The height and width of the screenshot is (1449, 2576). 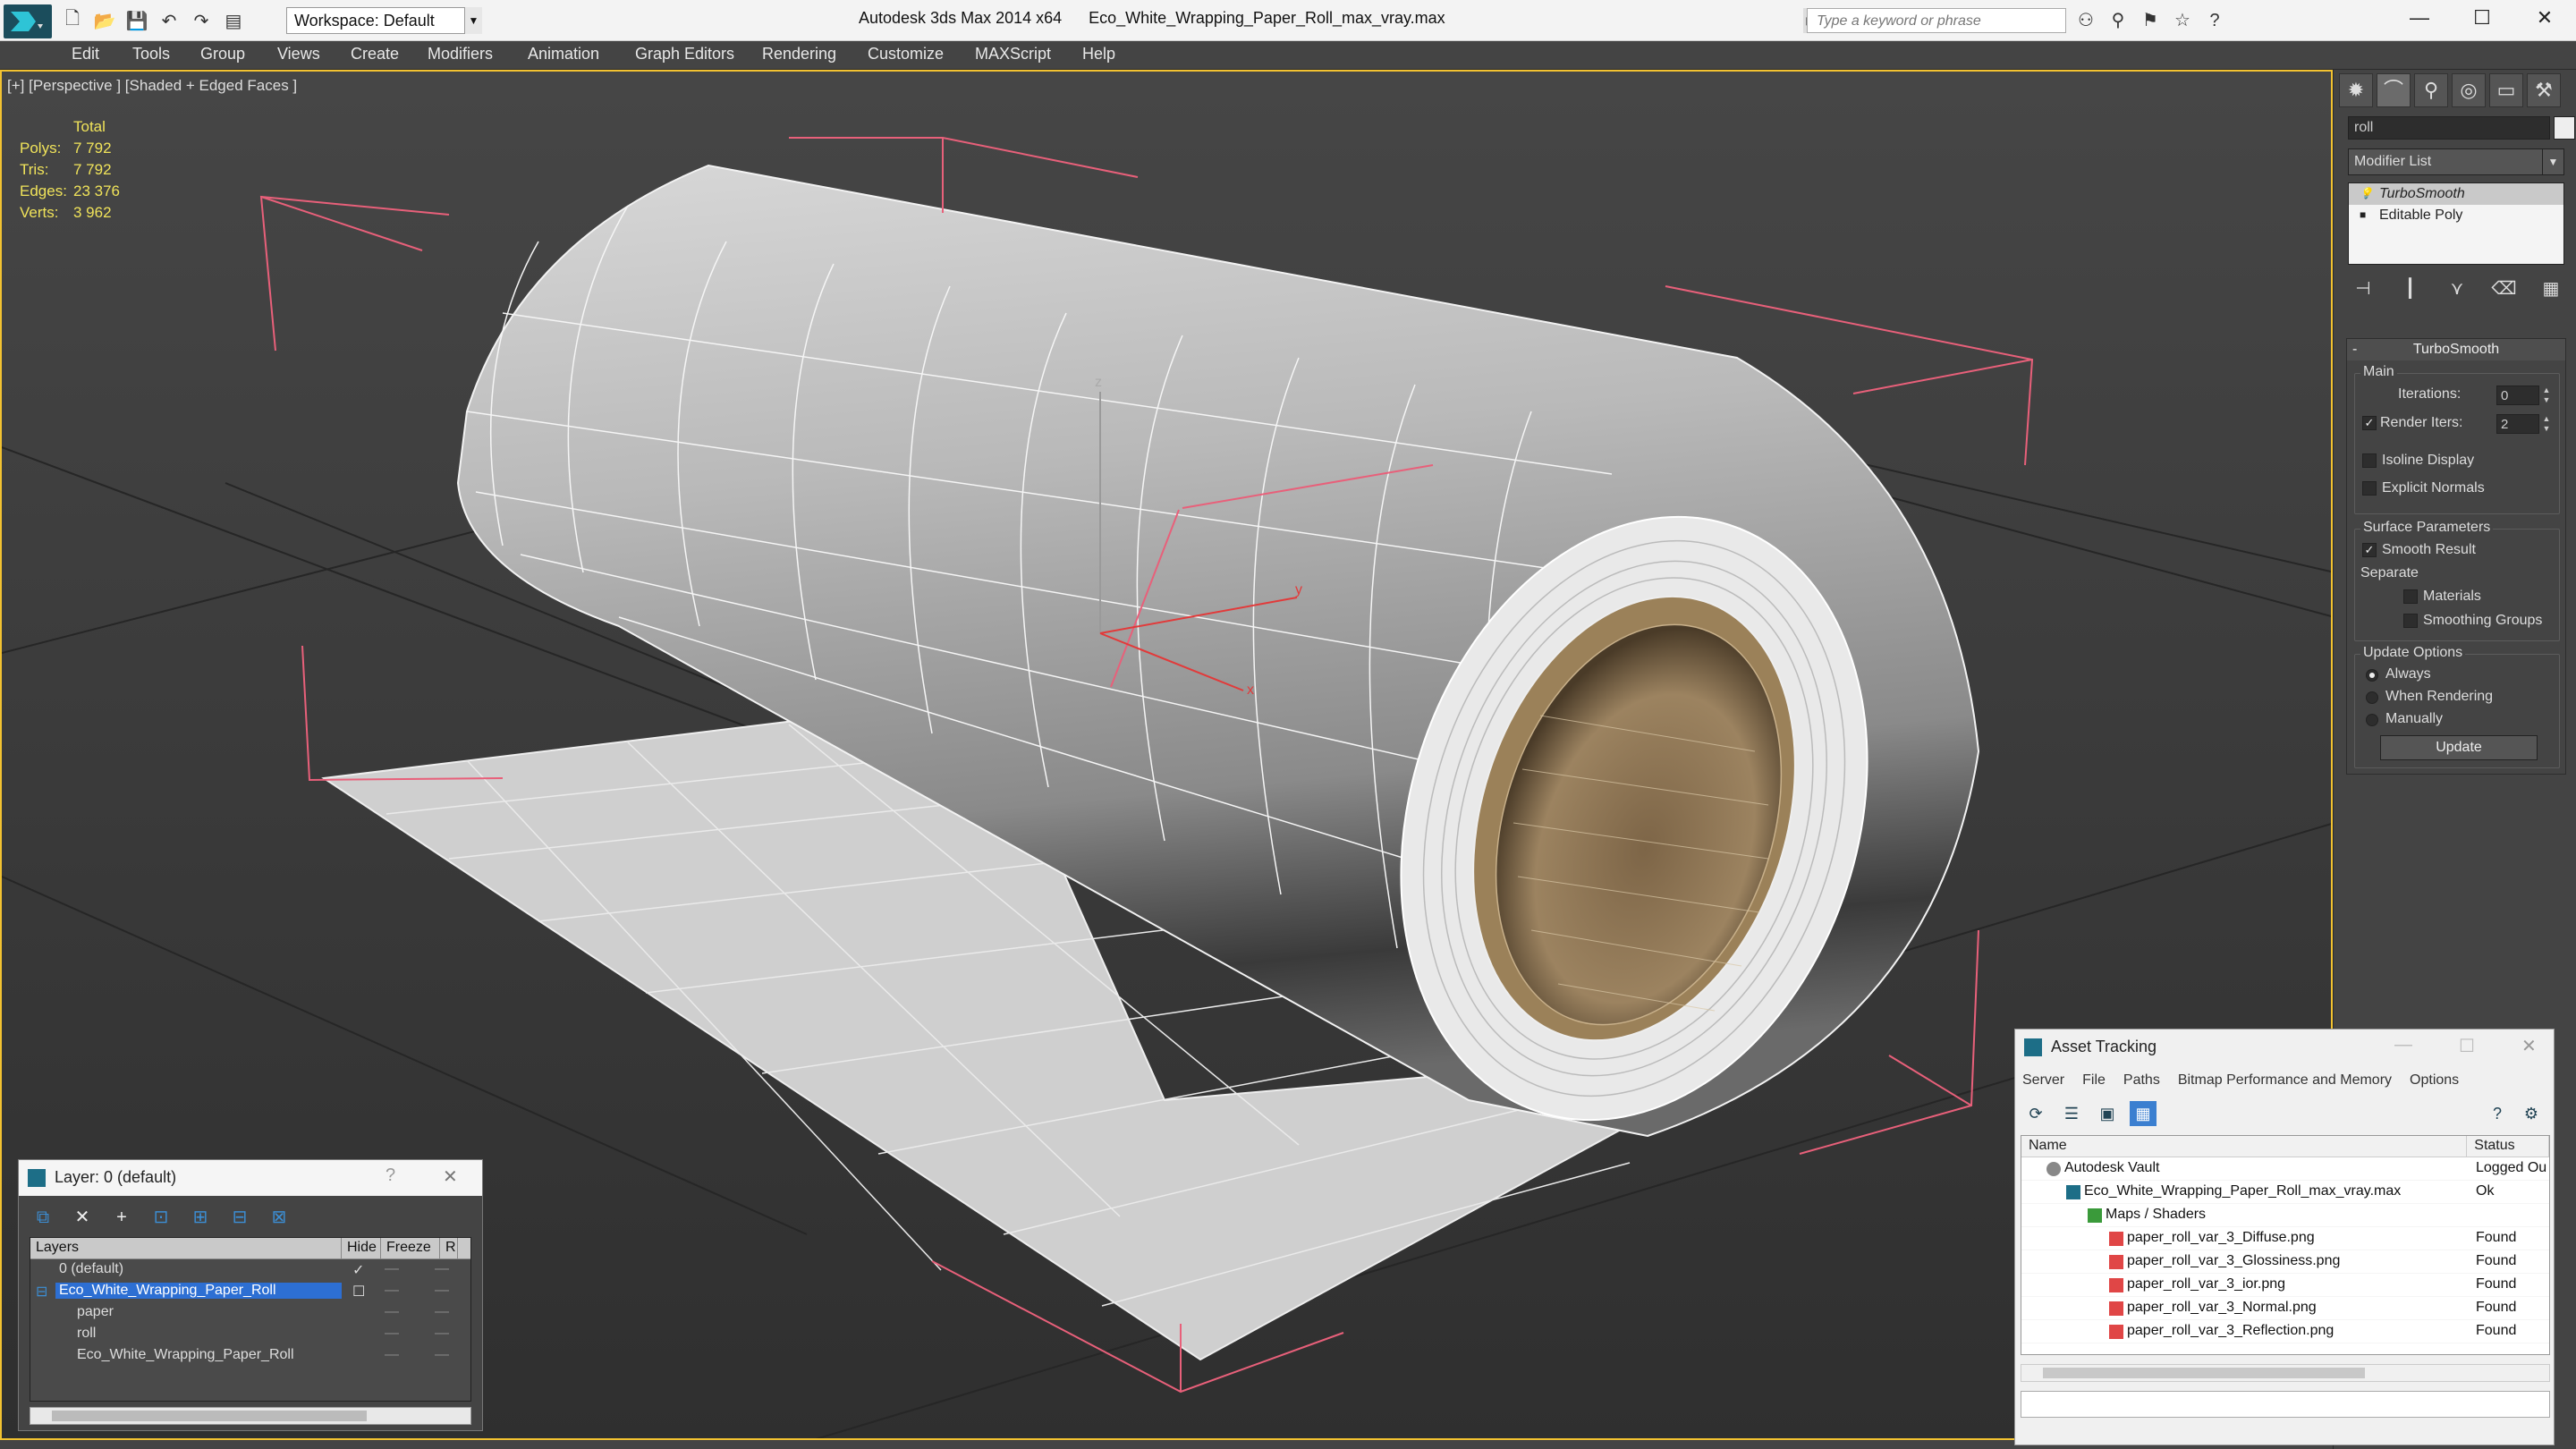 I want to click on show-end-result-icon: ┃, so click(x=2410, y=288).